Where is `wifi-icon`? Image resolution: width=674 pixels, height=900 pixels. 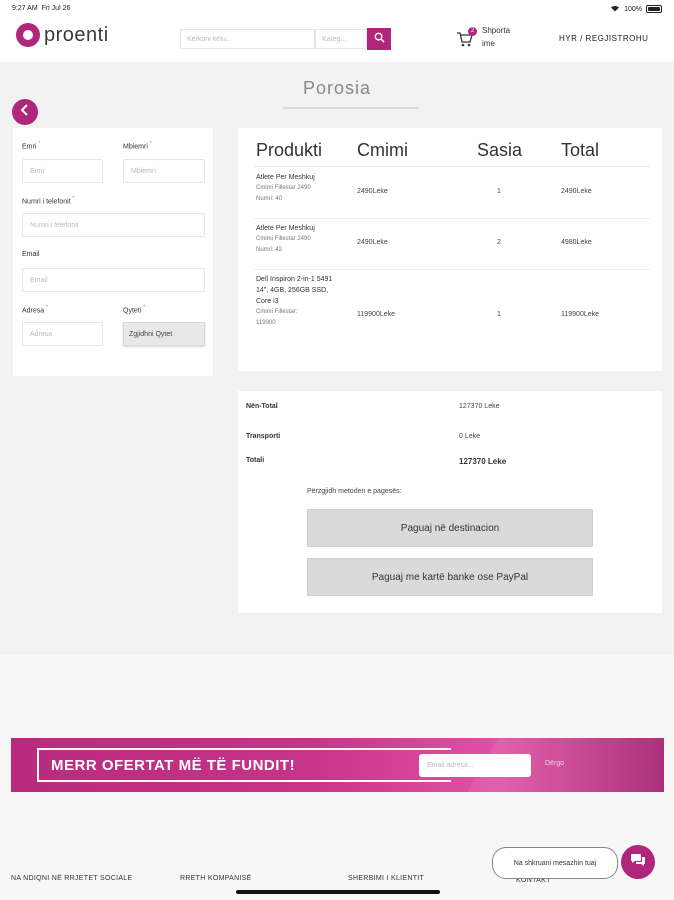 wifi-icon is located at coordinates (615, 9).